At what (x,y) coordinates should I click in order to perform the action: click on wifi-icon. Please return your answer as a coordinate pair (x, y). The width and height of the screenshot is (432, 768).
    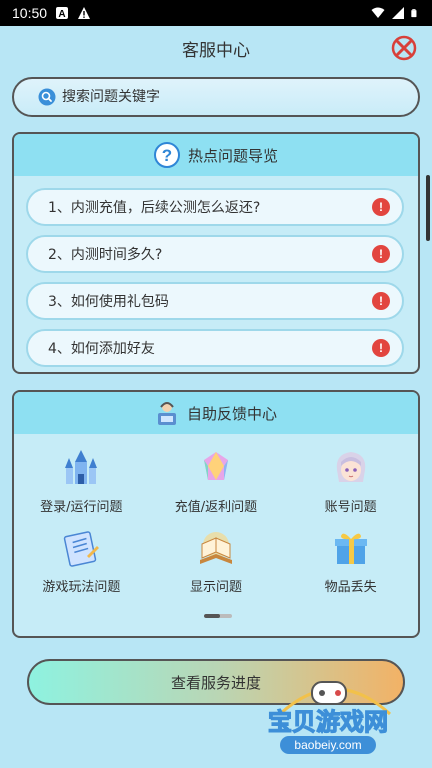
    Looking at the image, I should click on (378, 12).